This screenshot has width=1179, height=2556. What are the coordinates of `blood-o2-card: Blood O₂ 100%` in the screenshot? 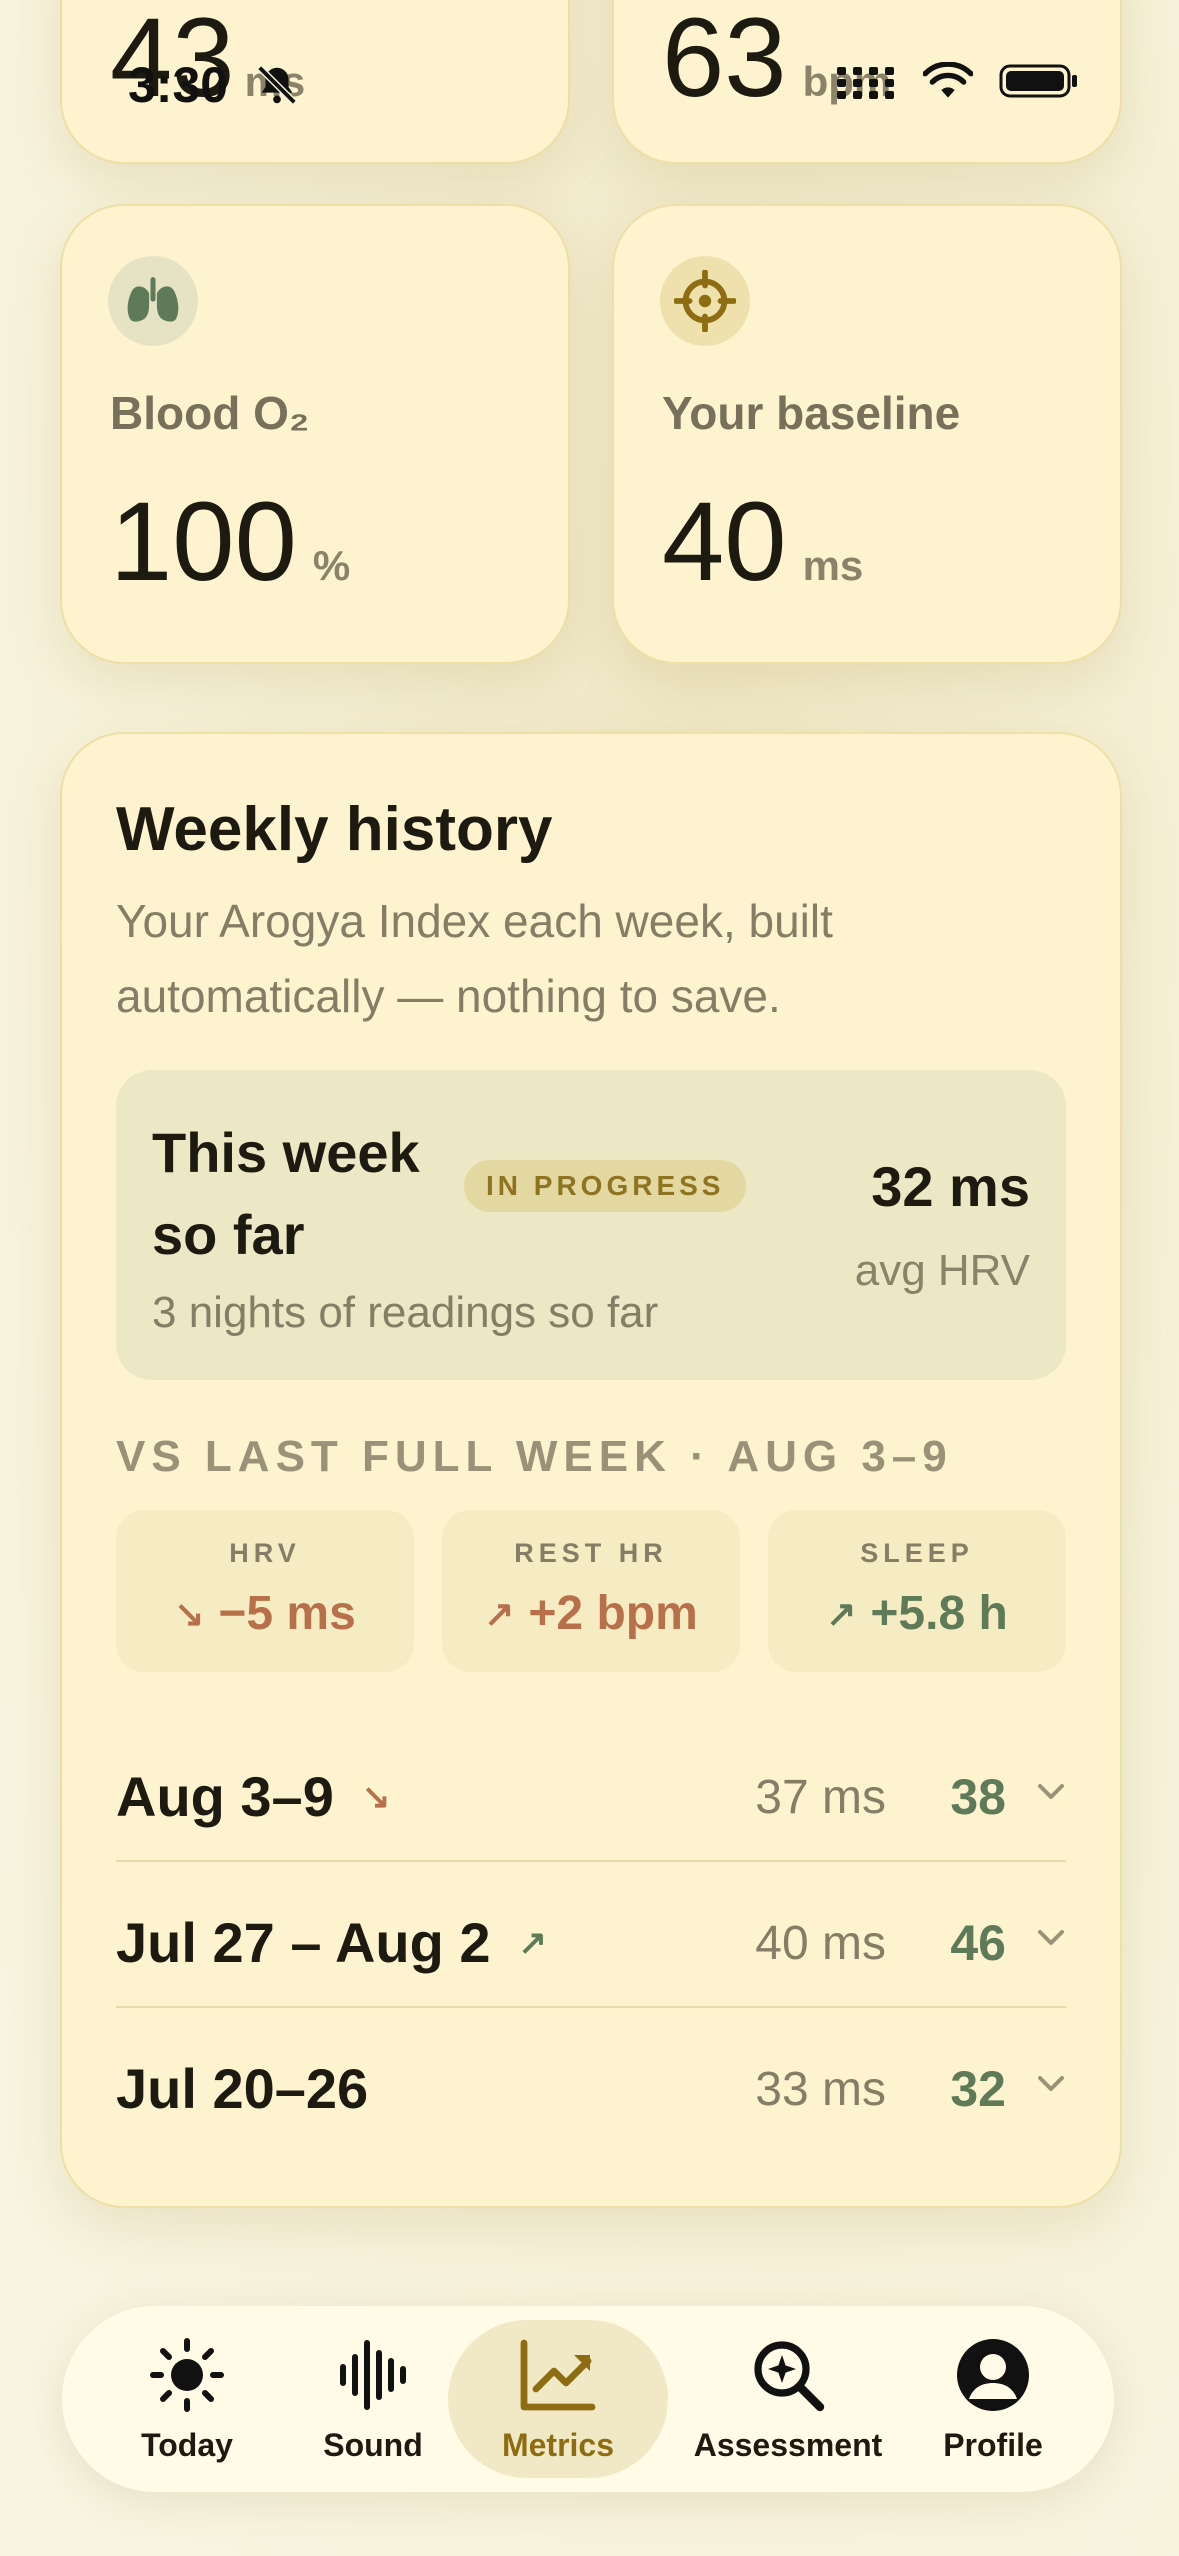 It's located at (315, 434).